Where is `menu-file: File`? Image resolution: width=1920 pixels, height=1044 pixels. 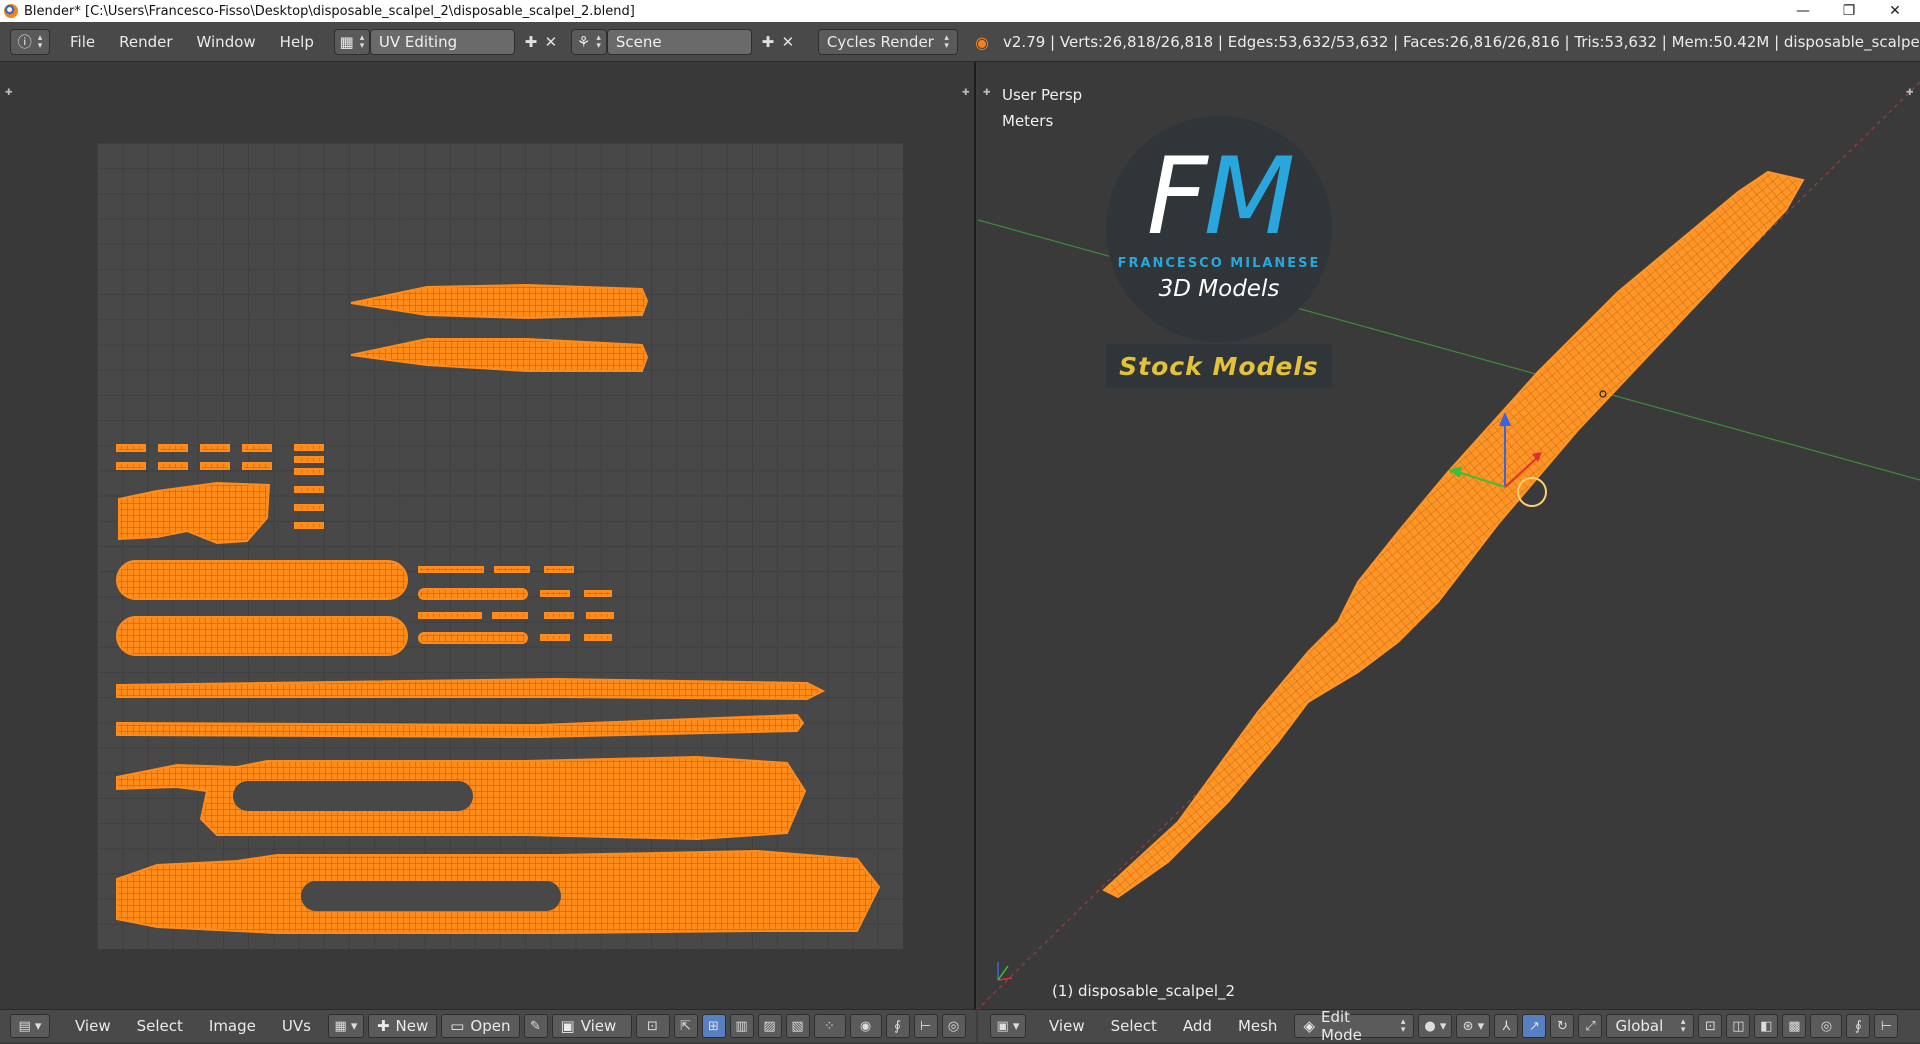 menu-file: File is located at coordinates (82, 42).